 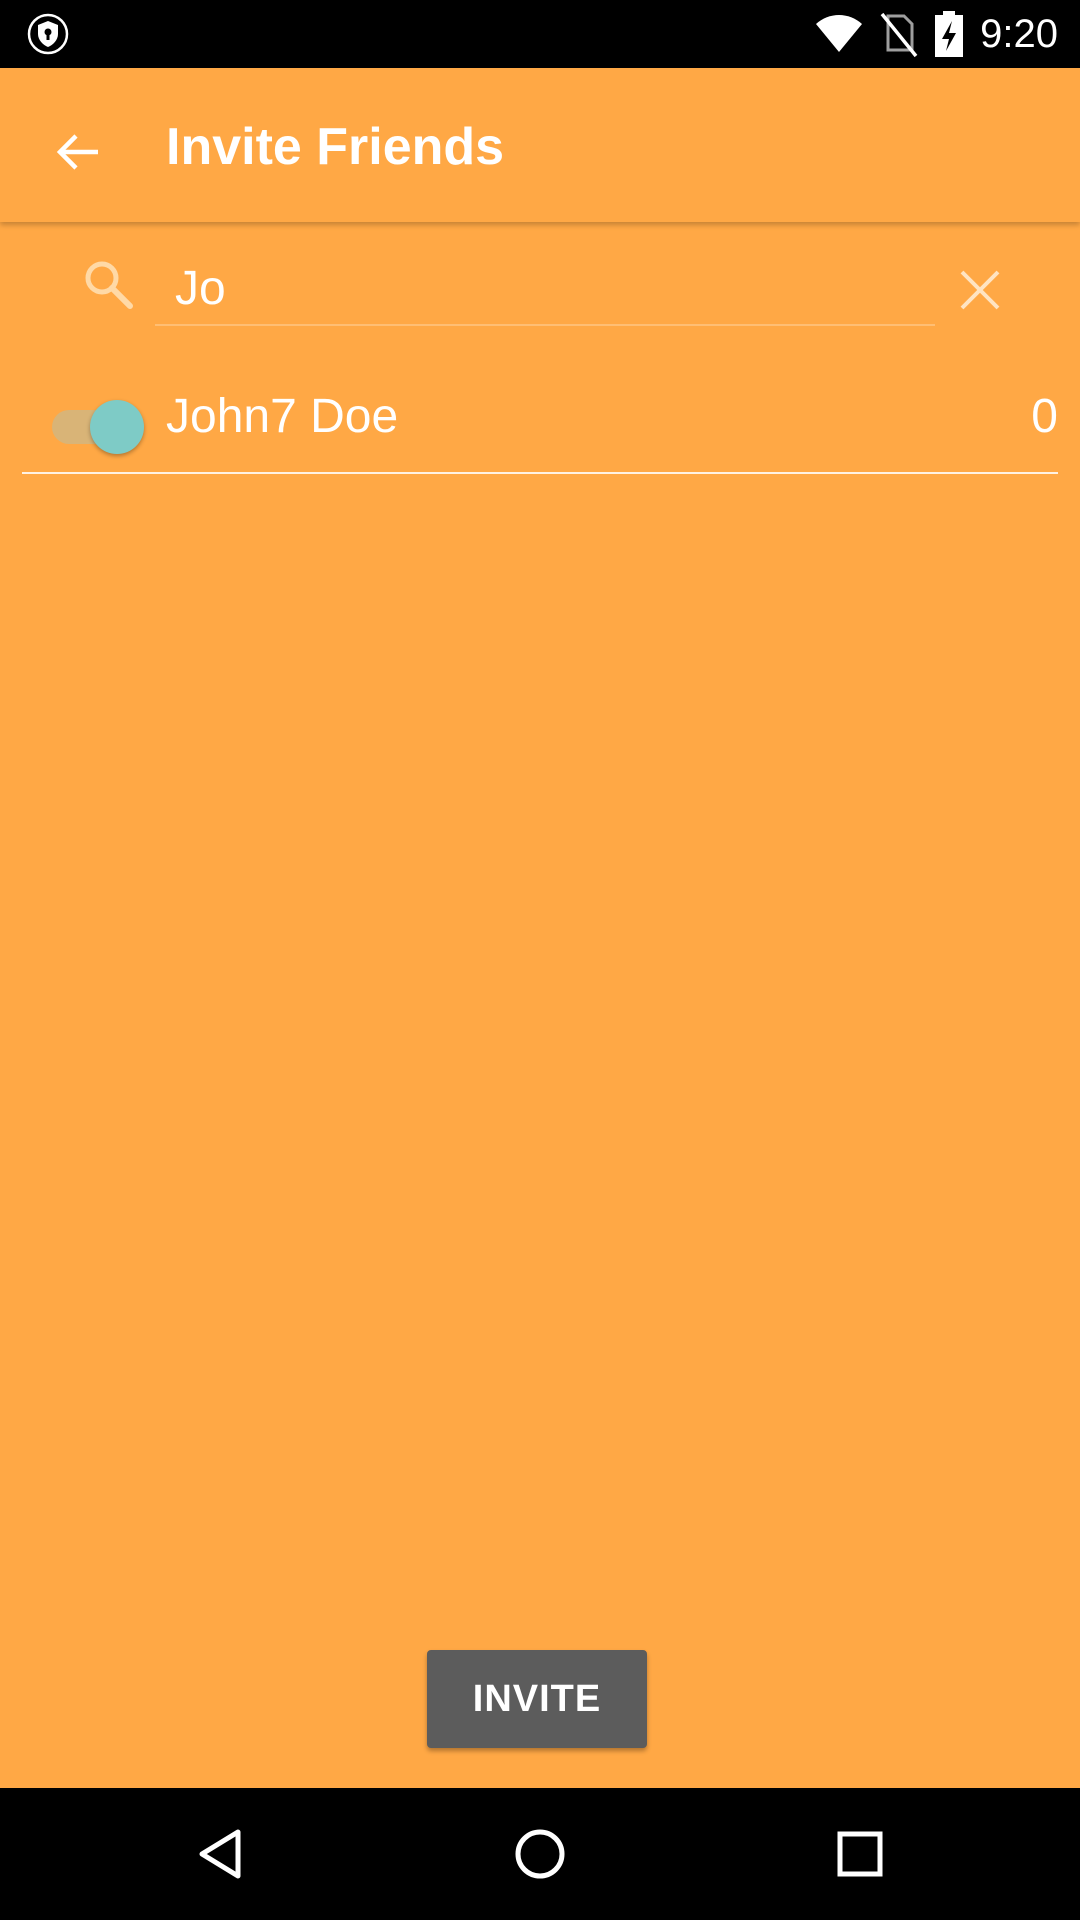 I want to click on no-sim-icon, so click(x=899, y=35).